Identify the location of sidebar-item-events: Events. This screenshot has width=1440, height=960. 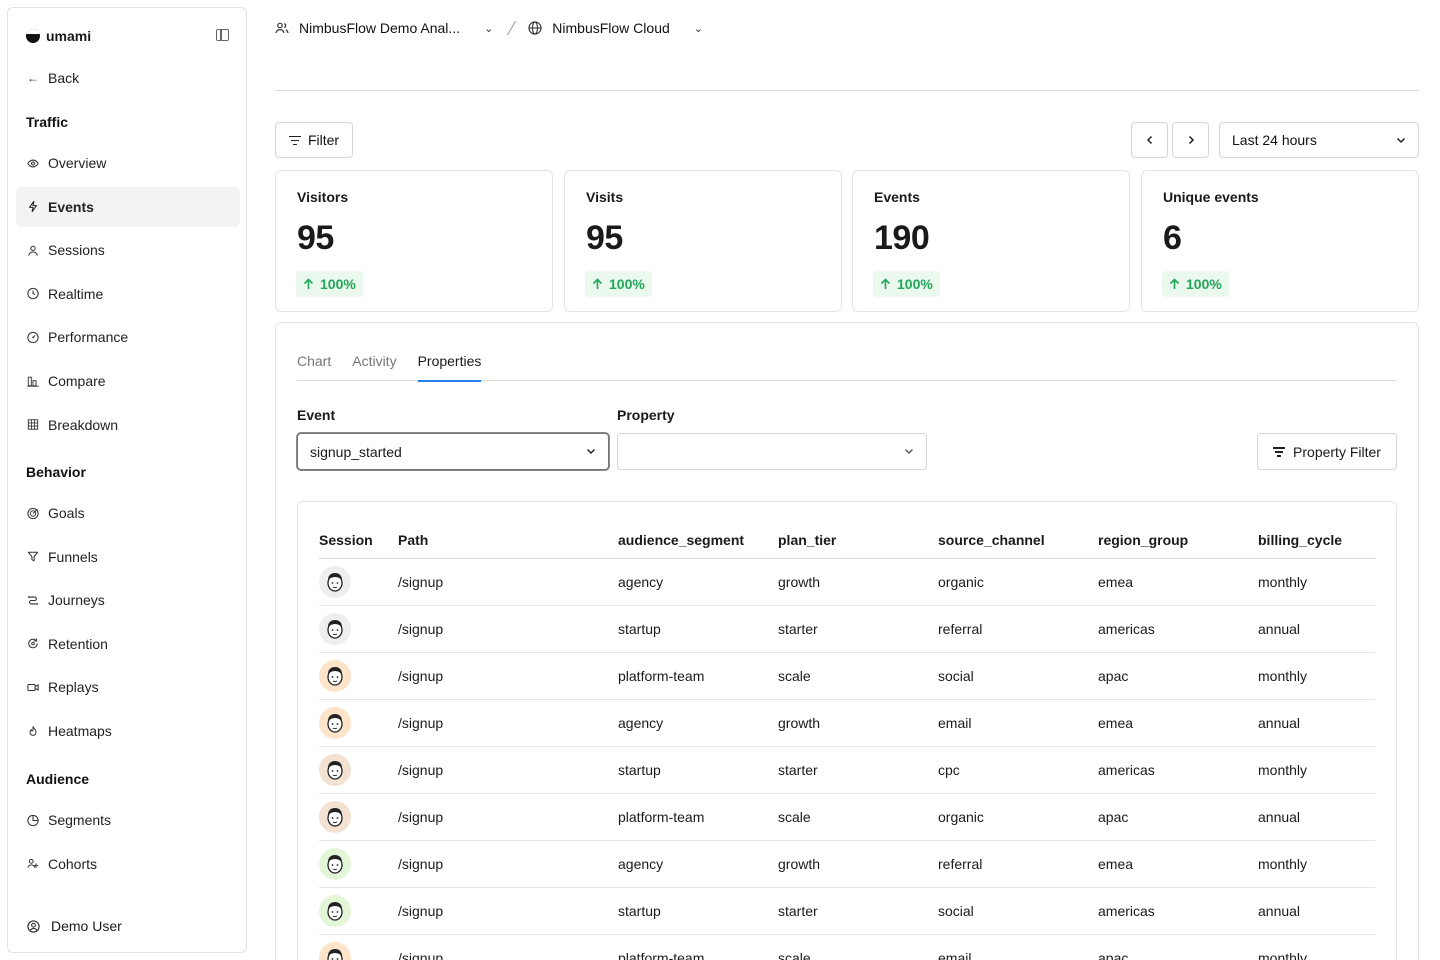
(128, 206).